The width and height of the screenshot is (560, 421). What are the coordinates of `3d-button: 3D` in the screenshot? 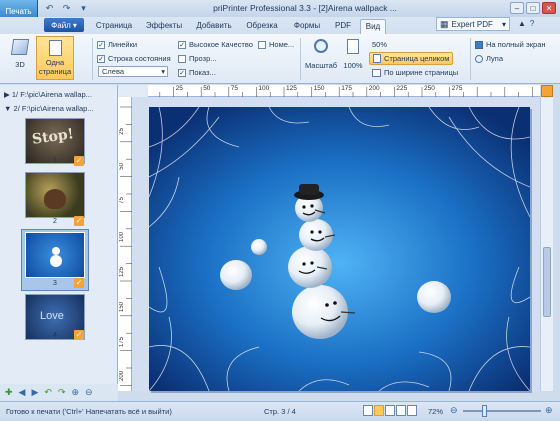 It's located at (20, 58).